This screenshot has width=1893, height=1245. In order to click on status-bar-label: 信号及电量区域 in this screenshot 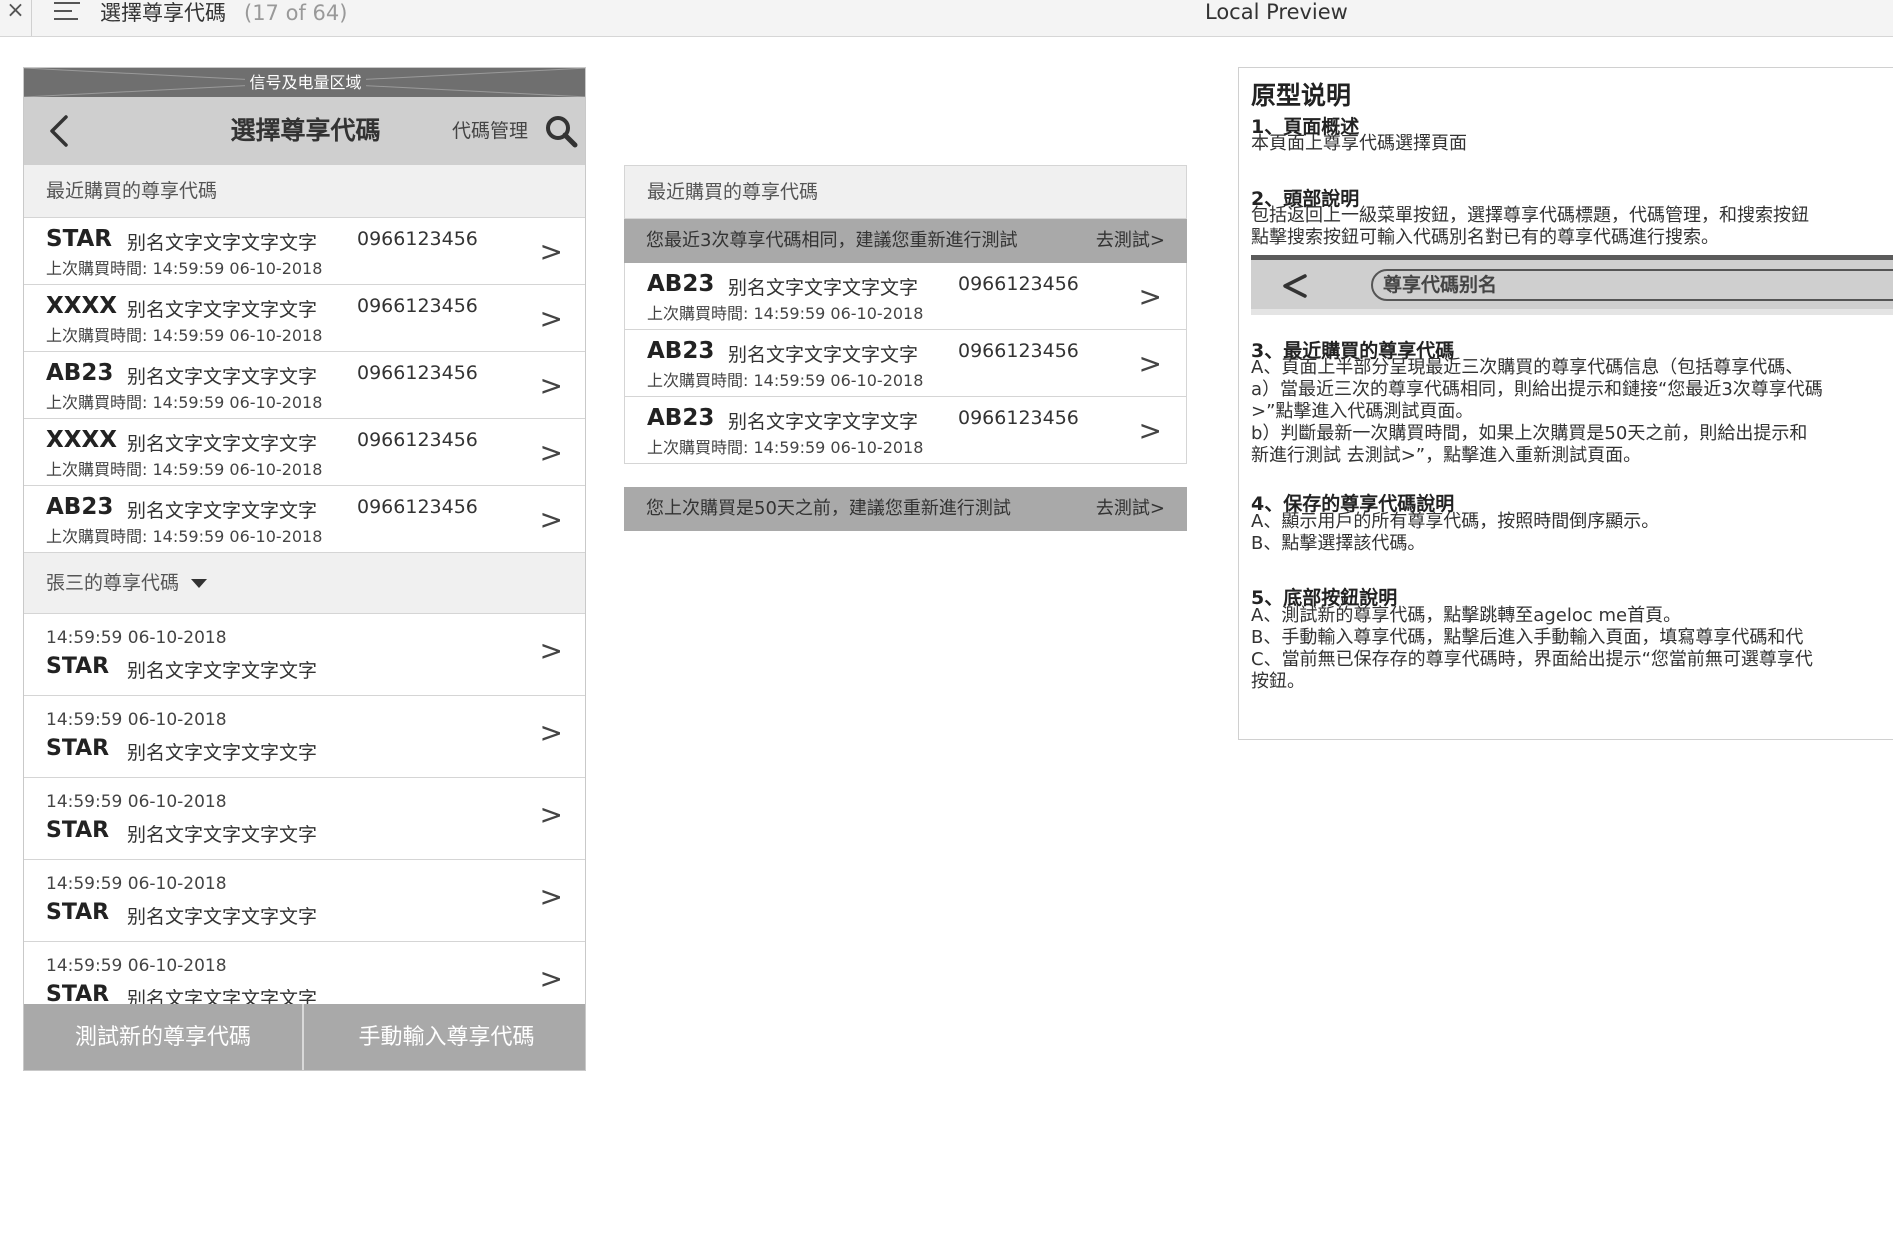, I will do `click(305, 82)`.